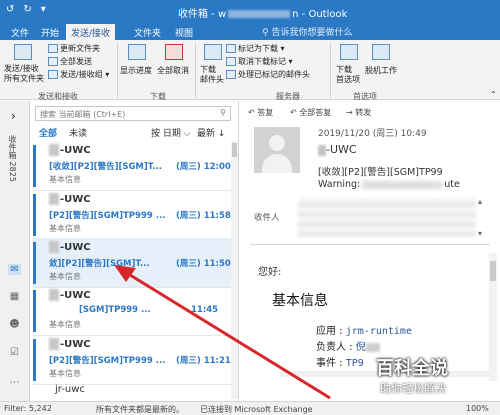 The width and height of the screenshot is (500, 415). What do you see at coordinates (14, 382) in the screenshot?
I see `more-icon: ⋯` at bounding box center [14, 382].